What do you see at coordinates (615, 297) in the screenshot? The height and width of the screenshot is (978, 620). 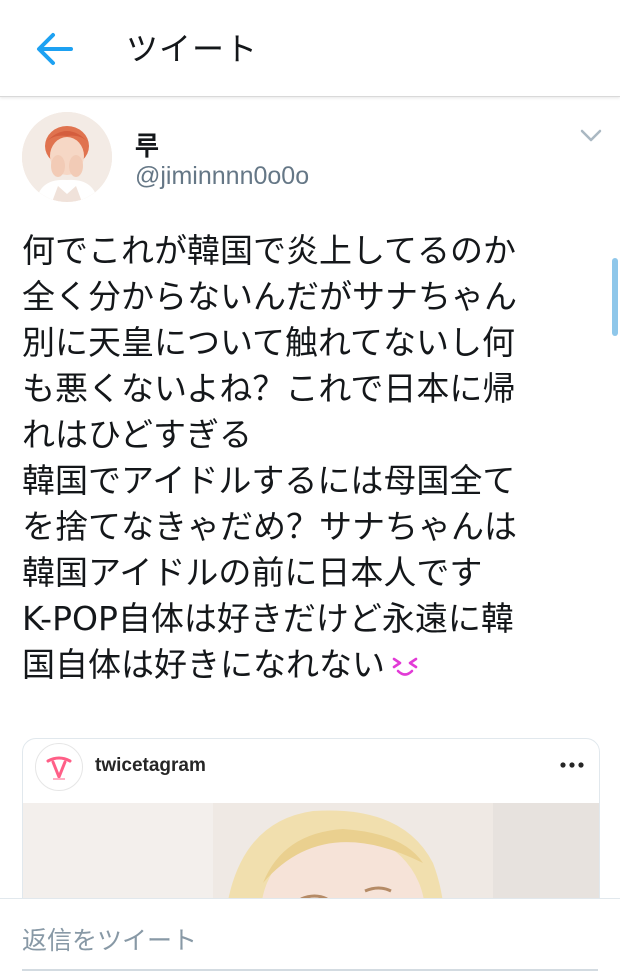 I see `scroll-indicator` at bounding box center [615, 297].